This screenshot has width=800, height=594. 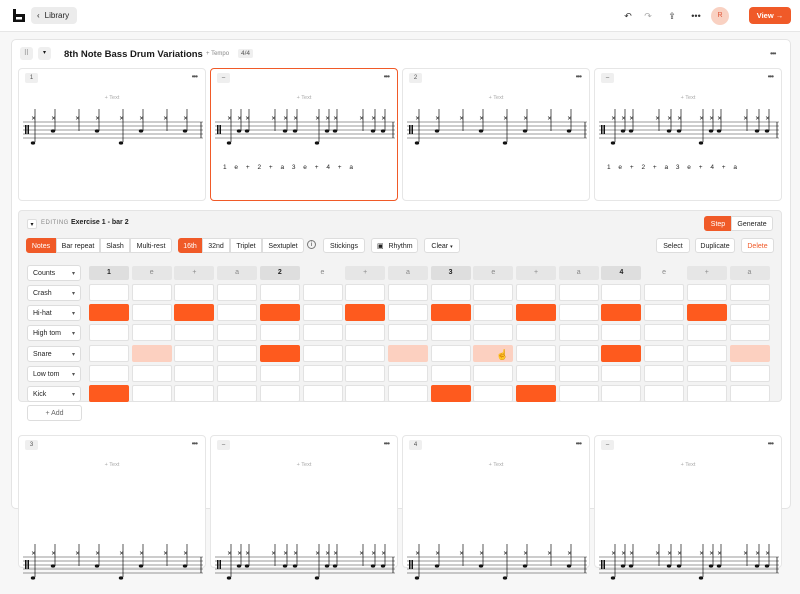 I want to click on instrument-select: Crash ▾, so click(x=54, y=293).